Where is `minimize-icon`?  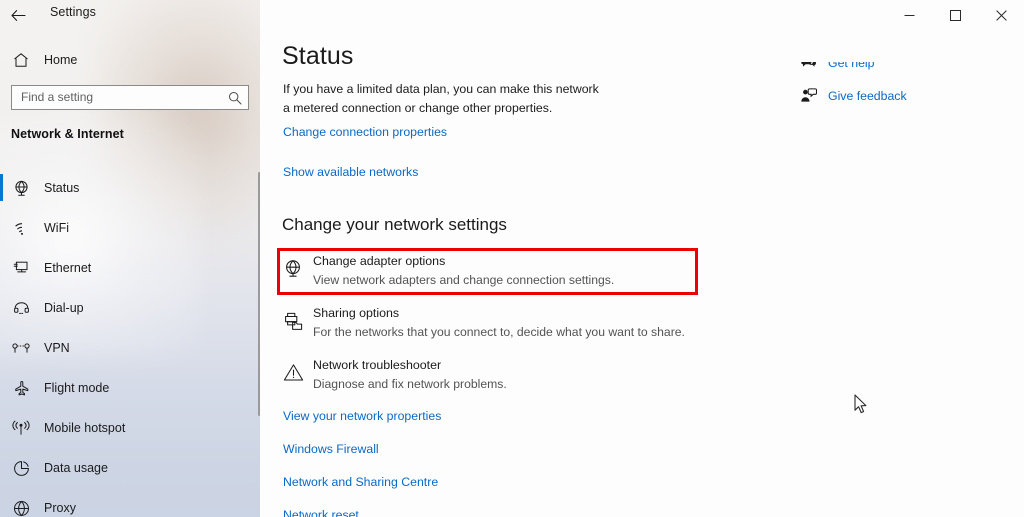
minimize-icon is located at coordinates (909, 15).